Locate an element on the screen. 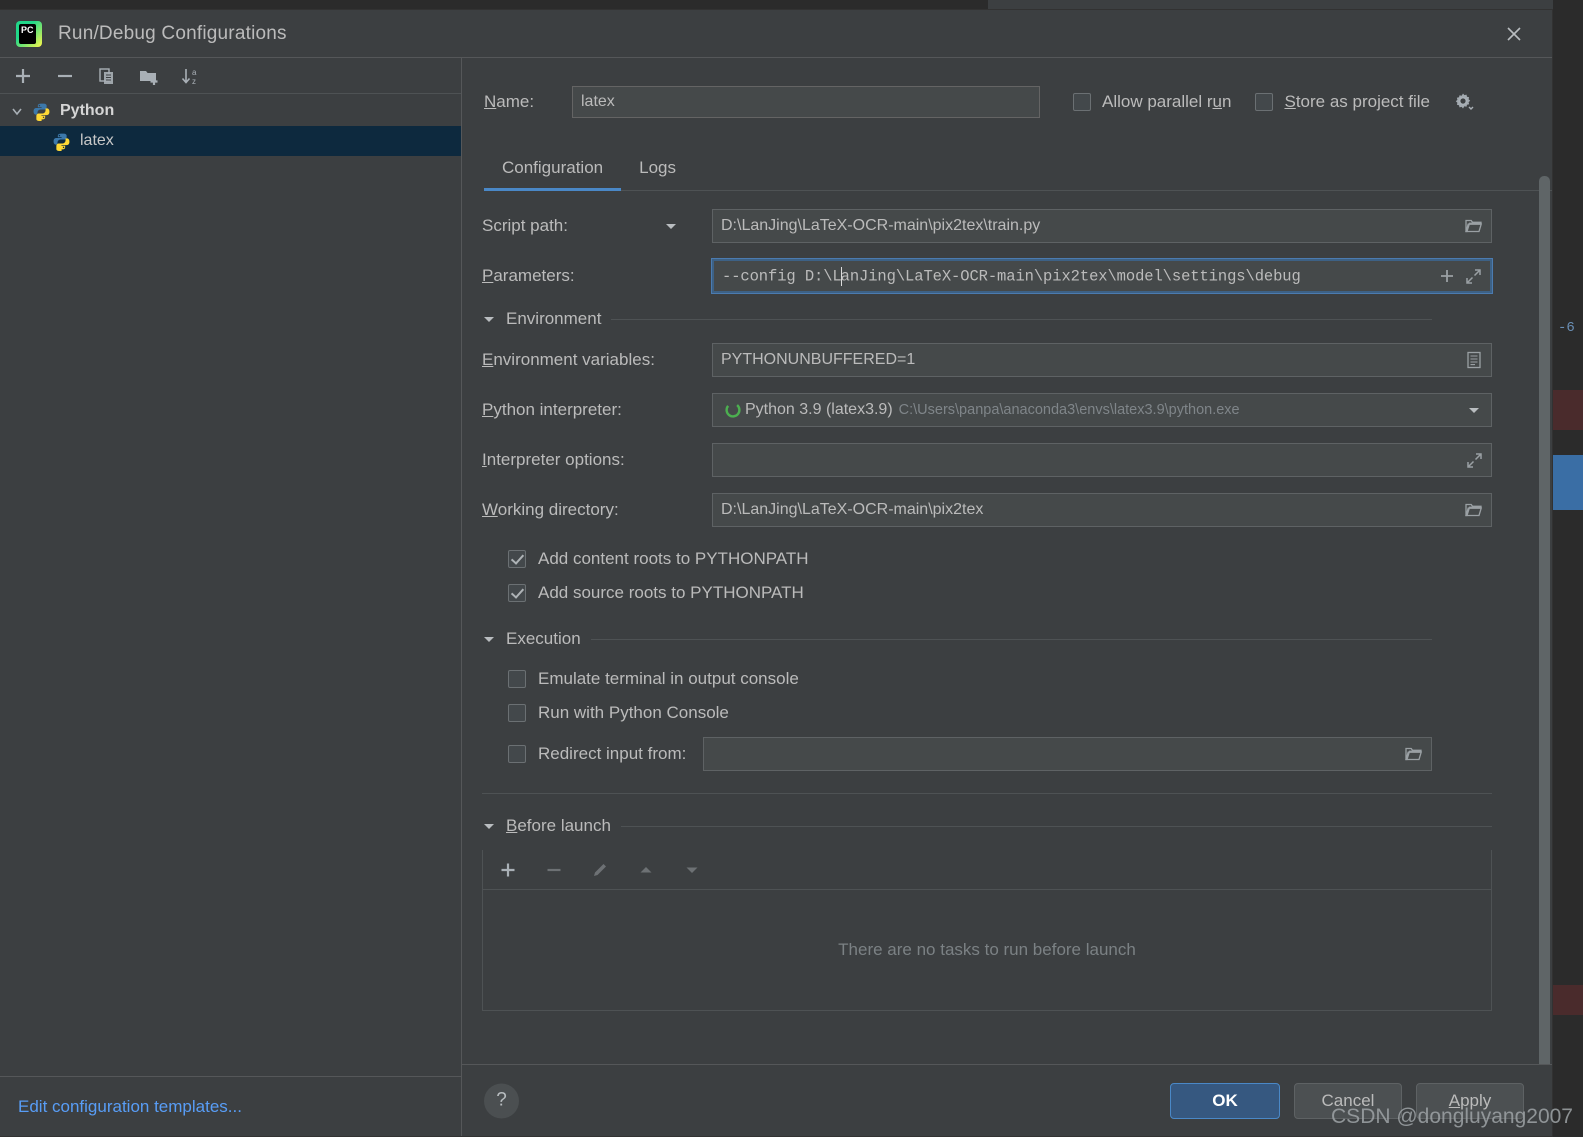 The image size is (1583, 1137). tree-group-python: Python is located at coordinates (230, 111).